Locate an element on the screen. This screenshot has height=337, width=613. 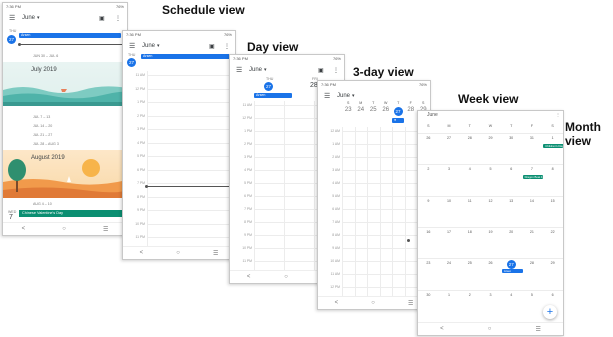
event-chip: Children's Day is located at coordinates (553, 146).